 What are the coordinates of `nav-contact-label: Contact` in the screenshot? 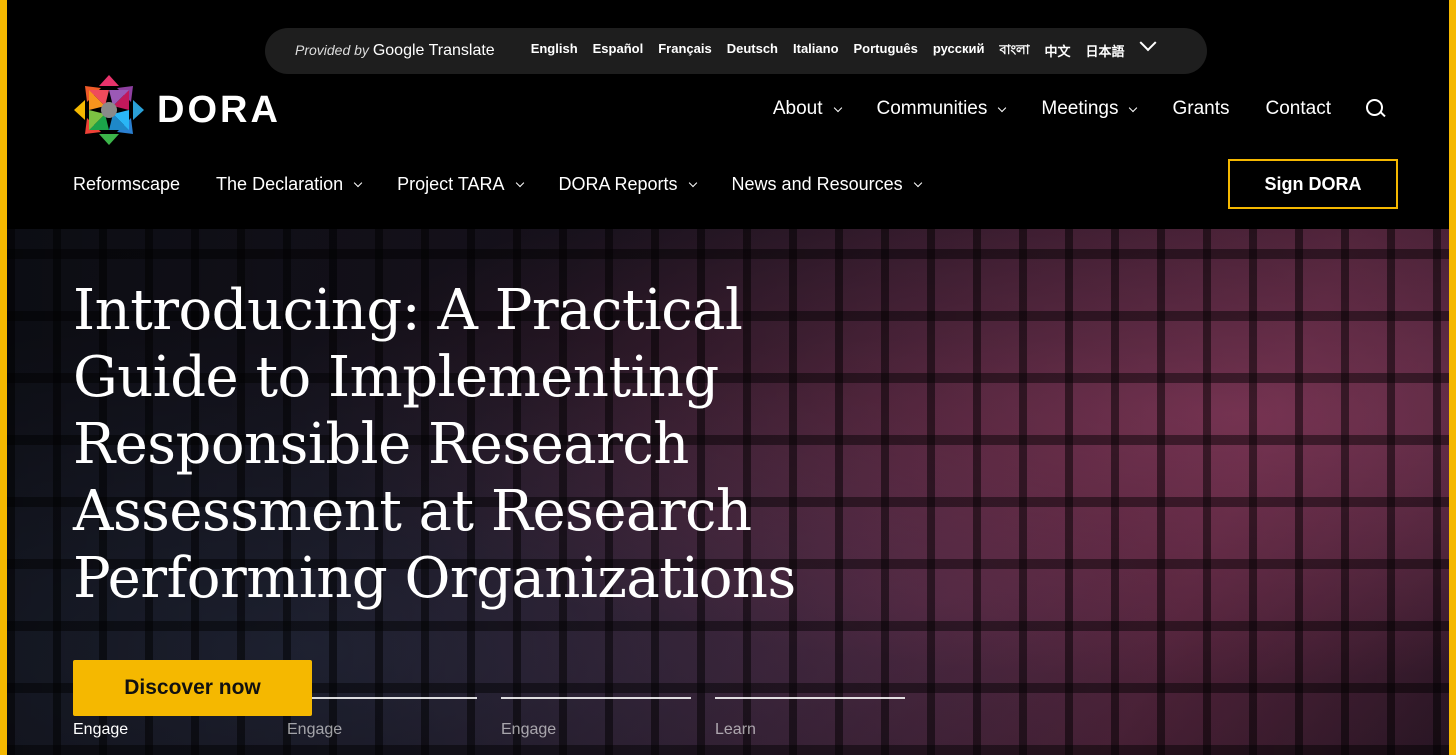 It's located at (1298, 108).